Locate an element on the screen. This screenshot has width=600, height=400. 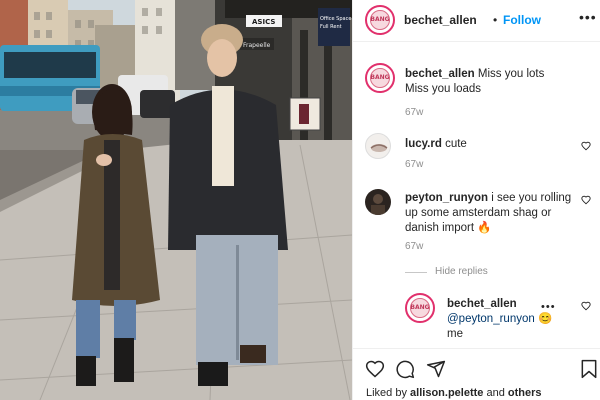
reply-emoji: 😊 is located at coordinates (545, 319).